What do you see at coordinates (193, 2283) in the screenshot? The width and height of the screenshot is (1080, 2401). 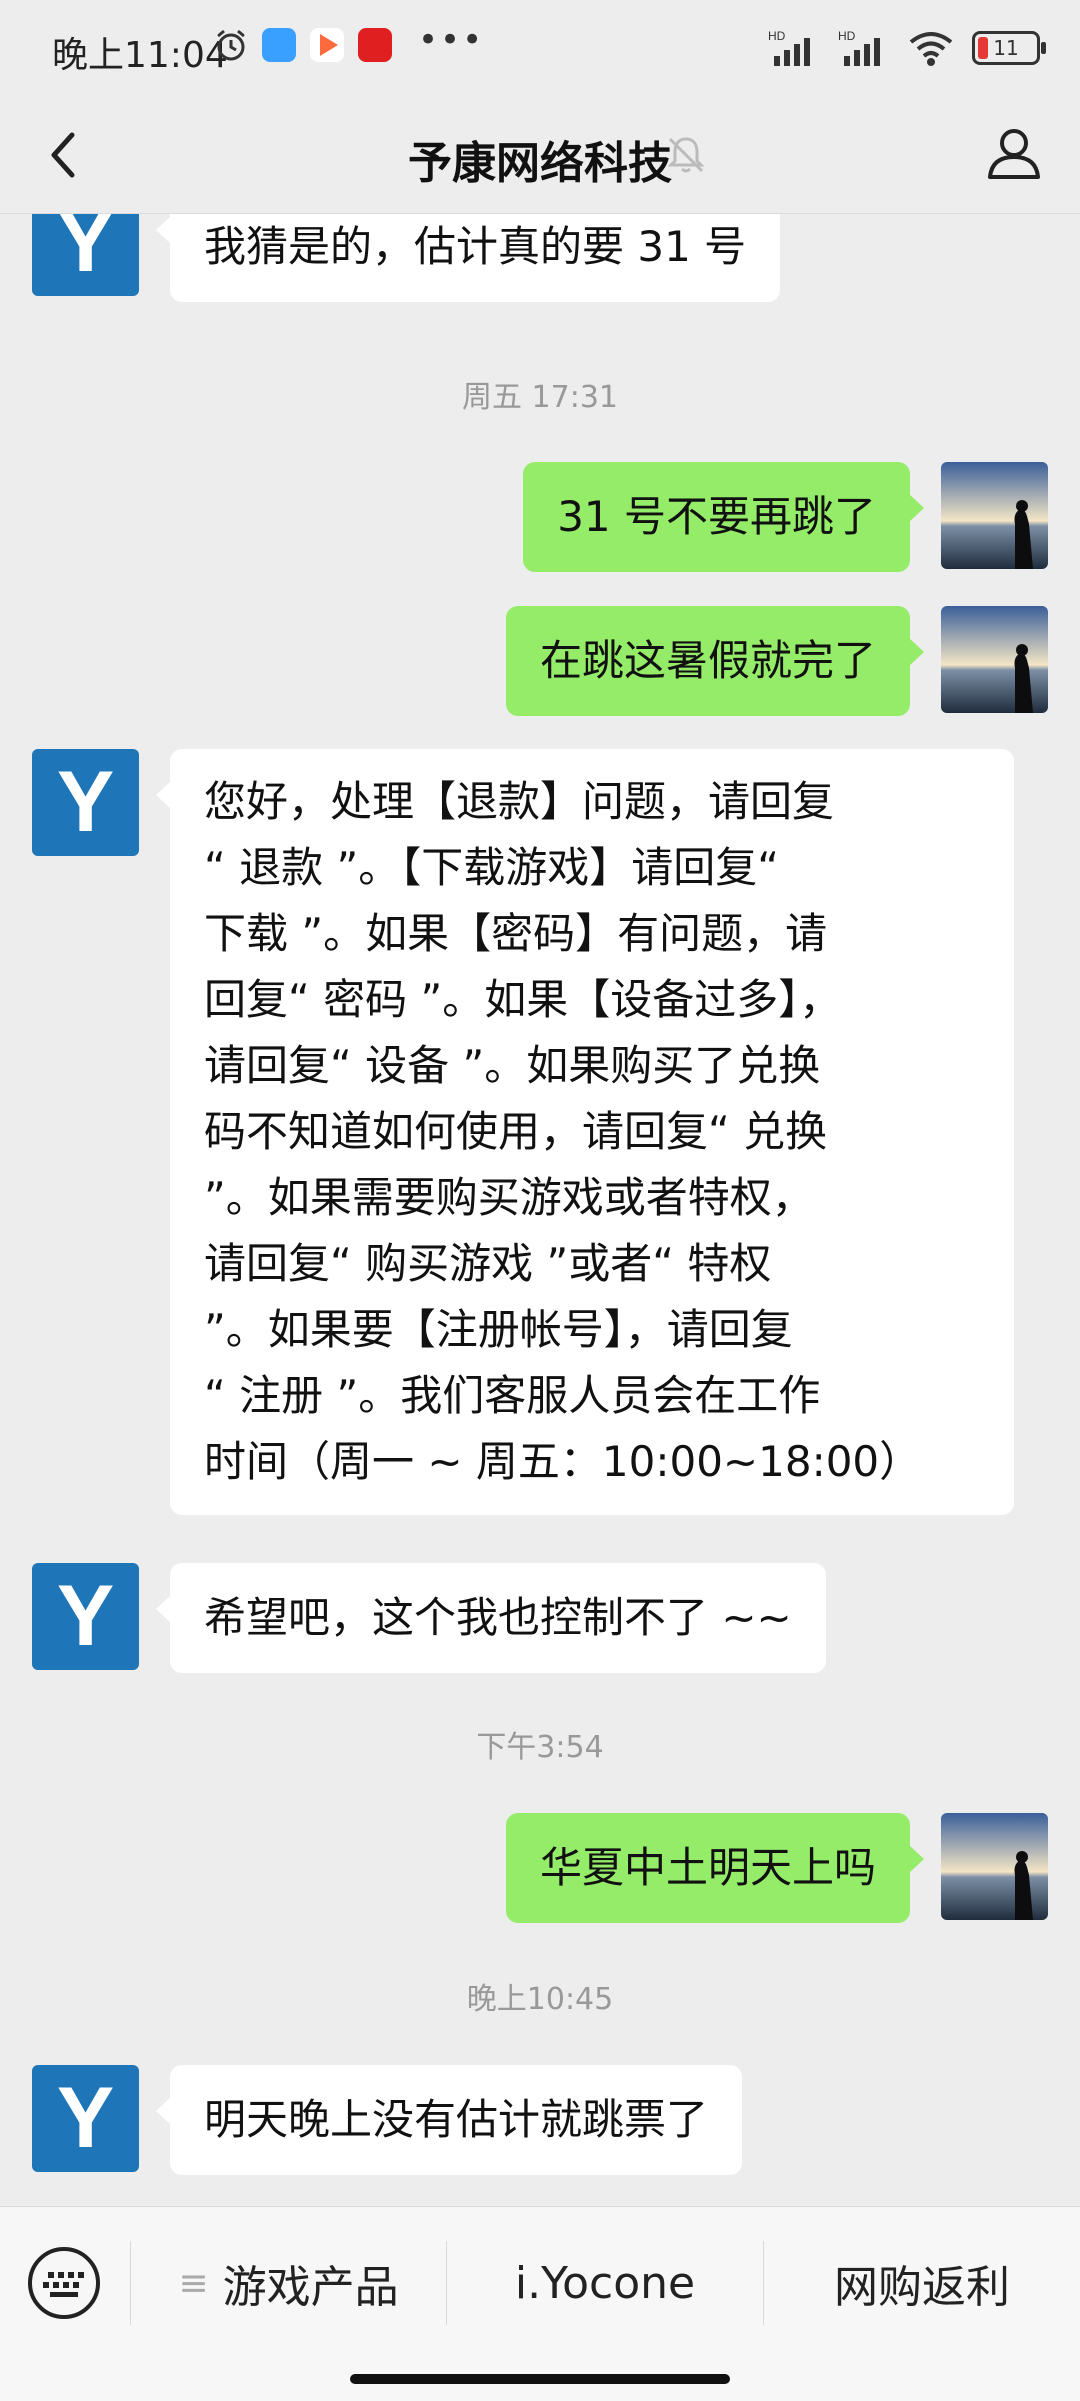 I see `submenu-icon: ≡` at bounding box center [193, 2283].